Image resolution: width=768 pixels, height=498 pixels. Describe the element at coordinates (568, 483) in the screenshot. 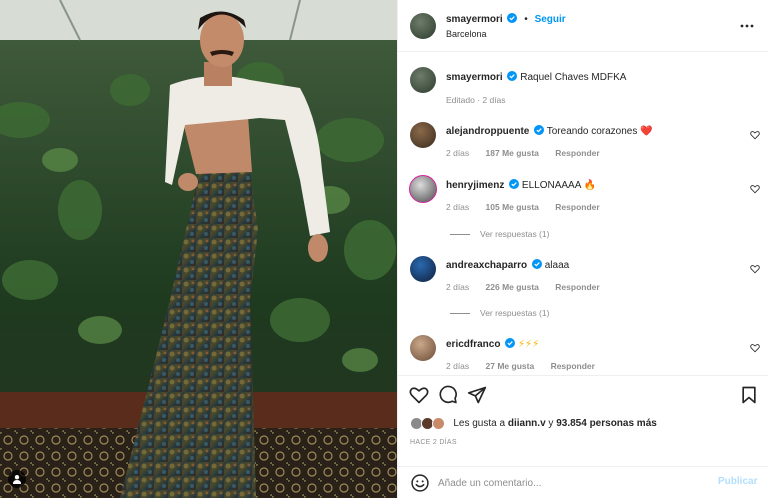

I see `comment-input` at that location.